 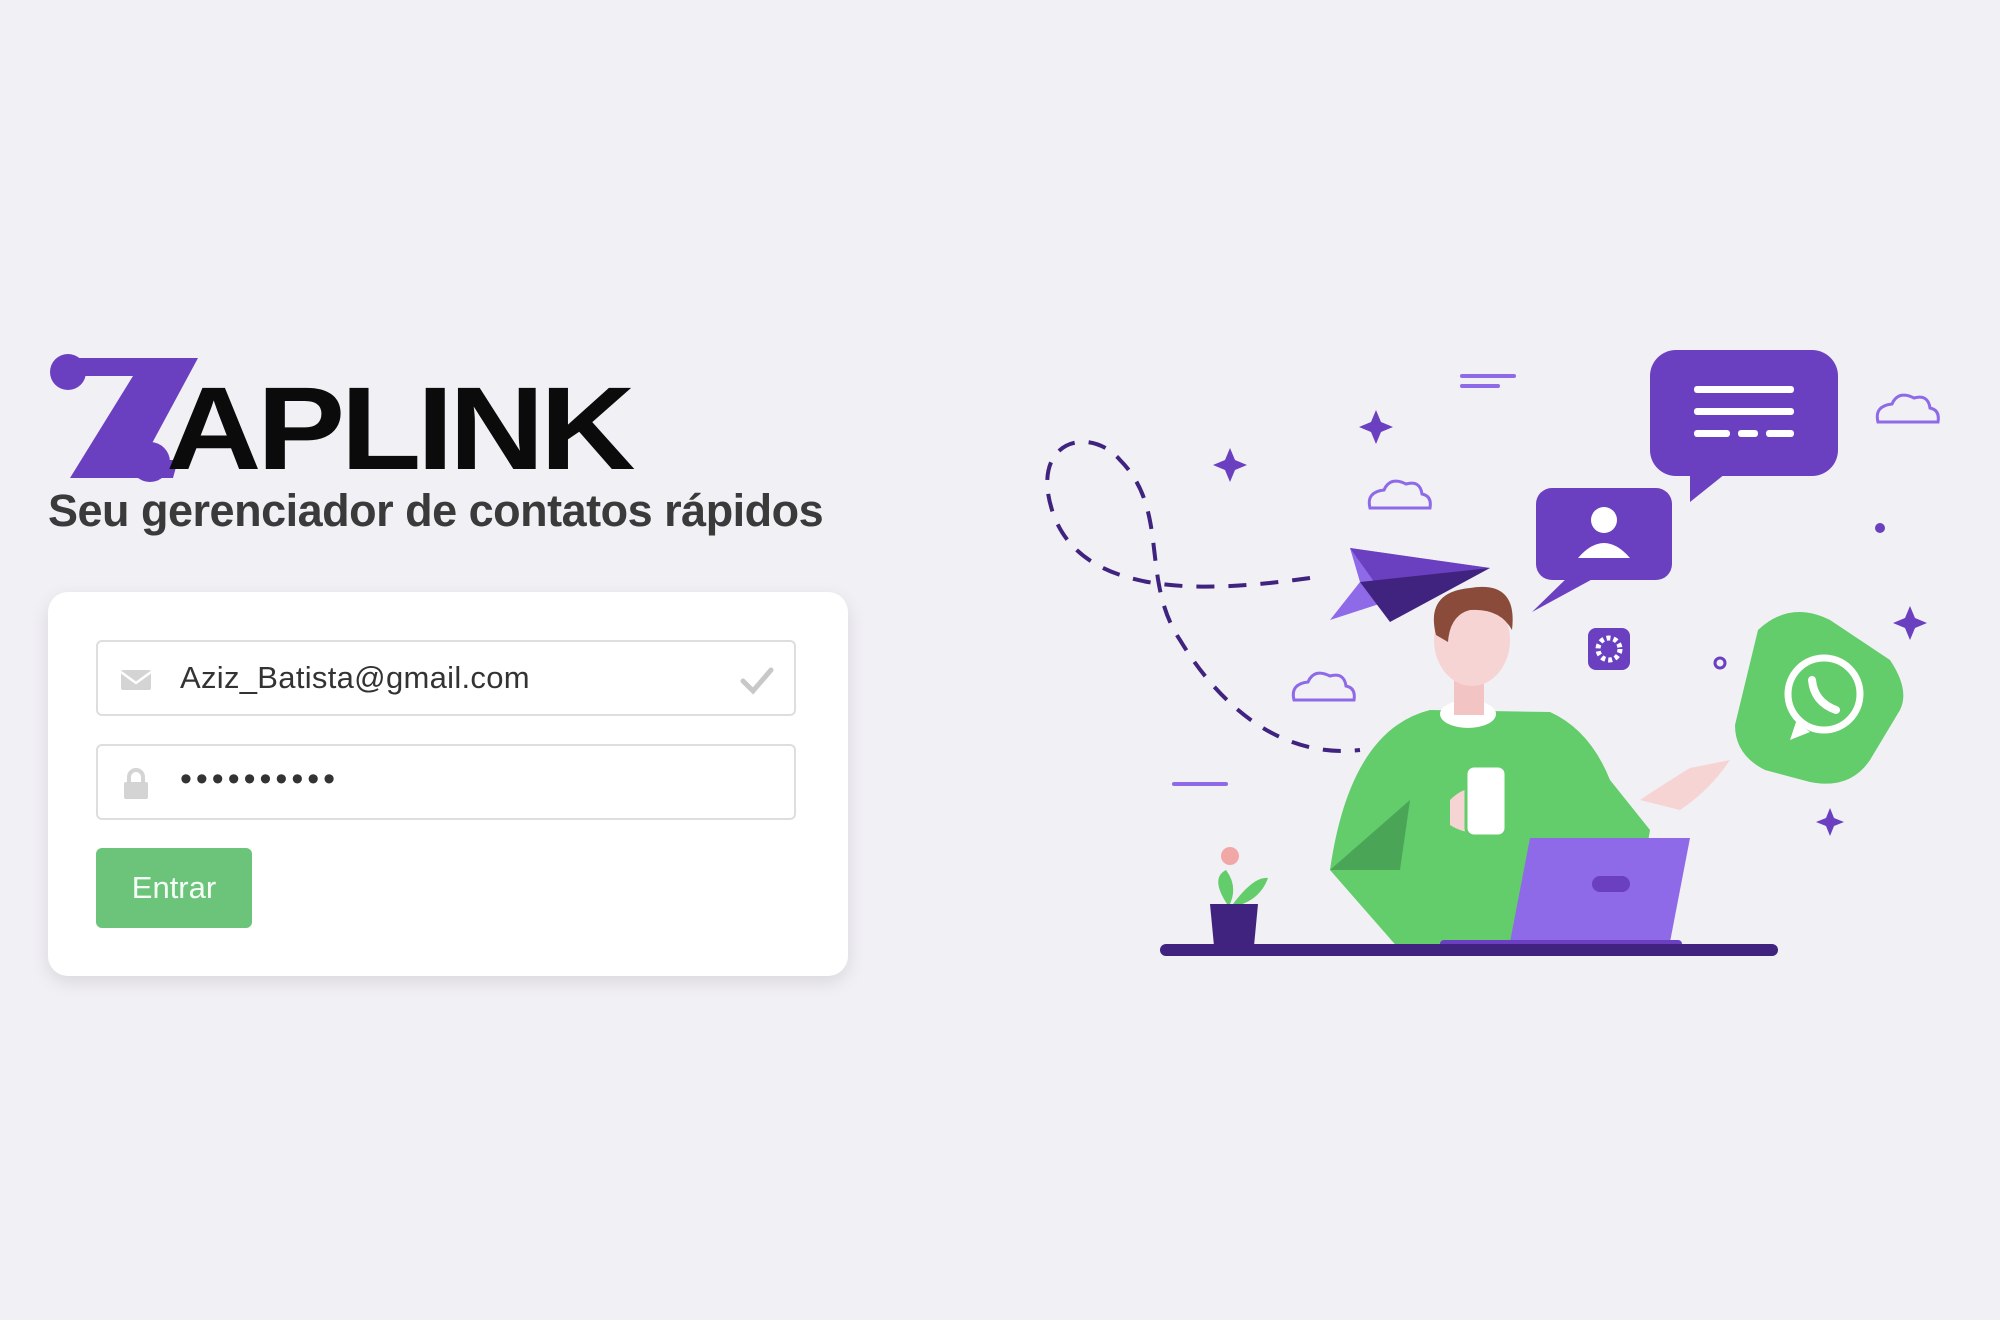 I want to click on check-icon, so click(x=757, y=681).